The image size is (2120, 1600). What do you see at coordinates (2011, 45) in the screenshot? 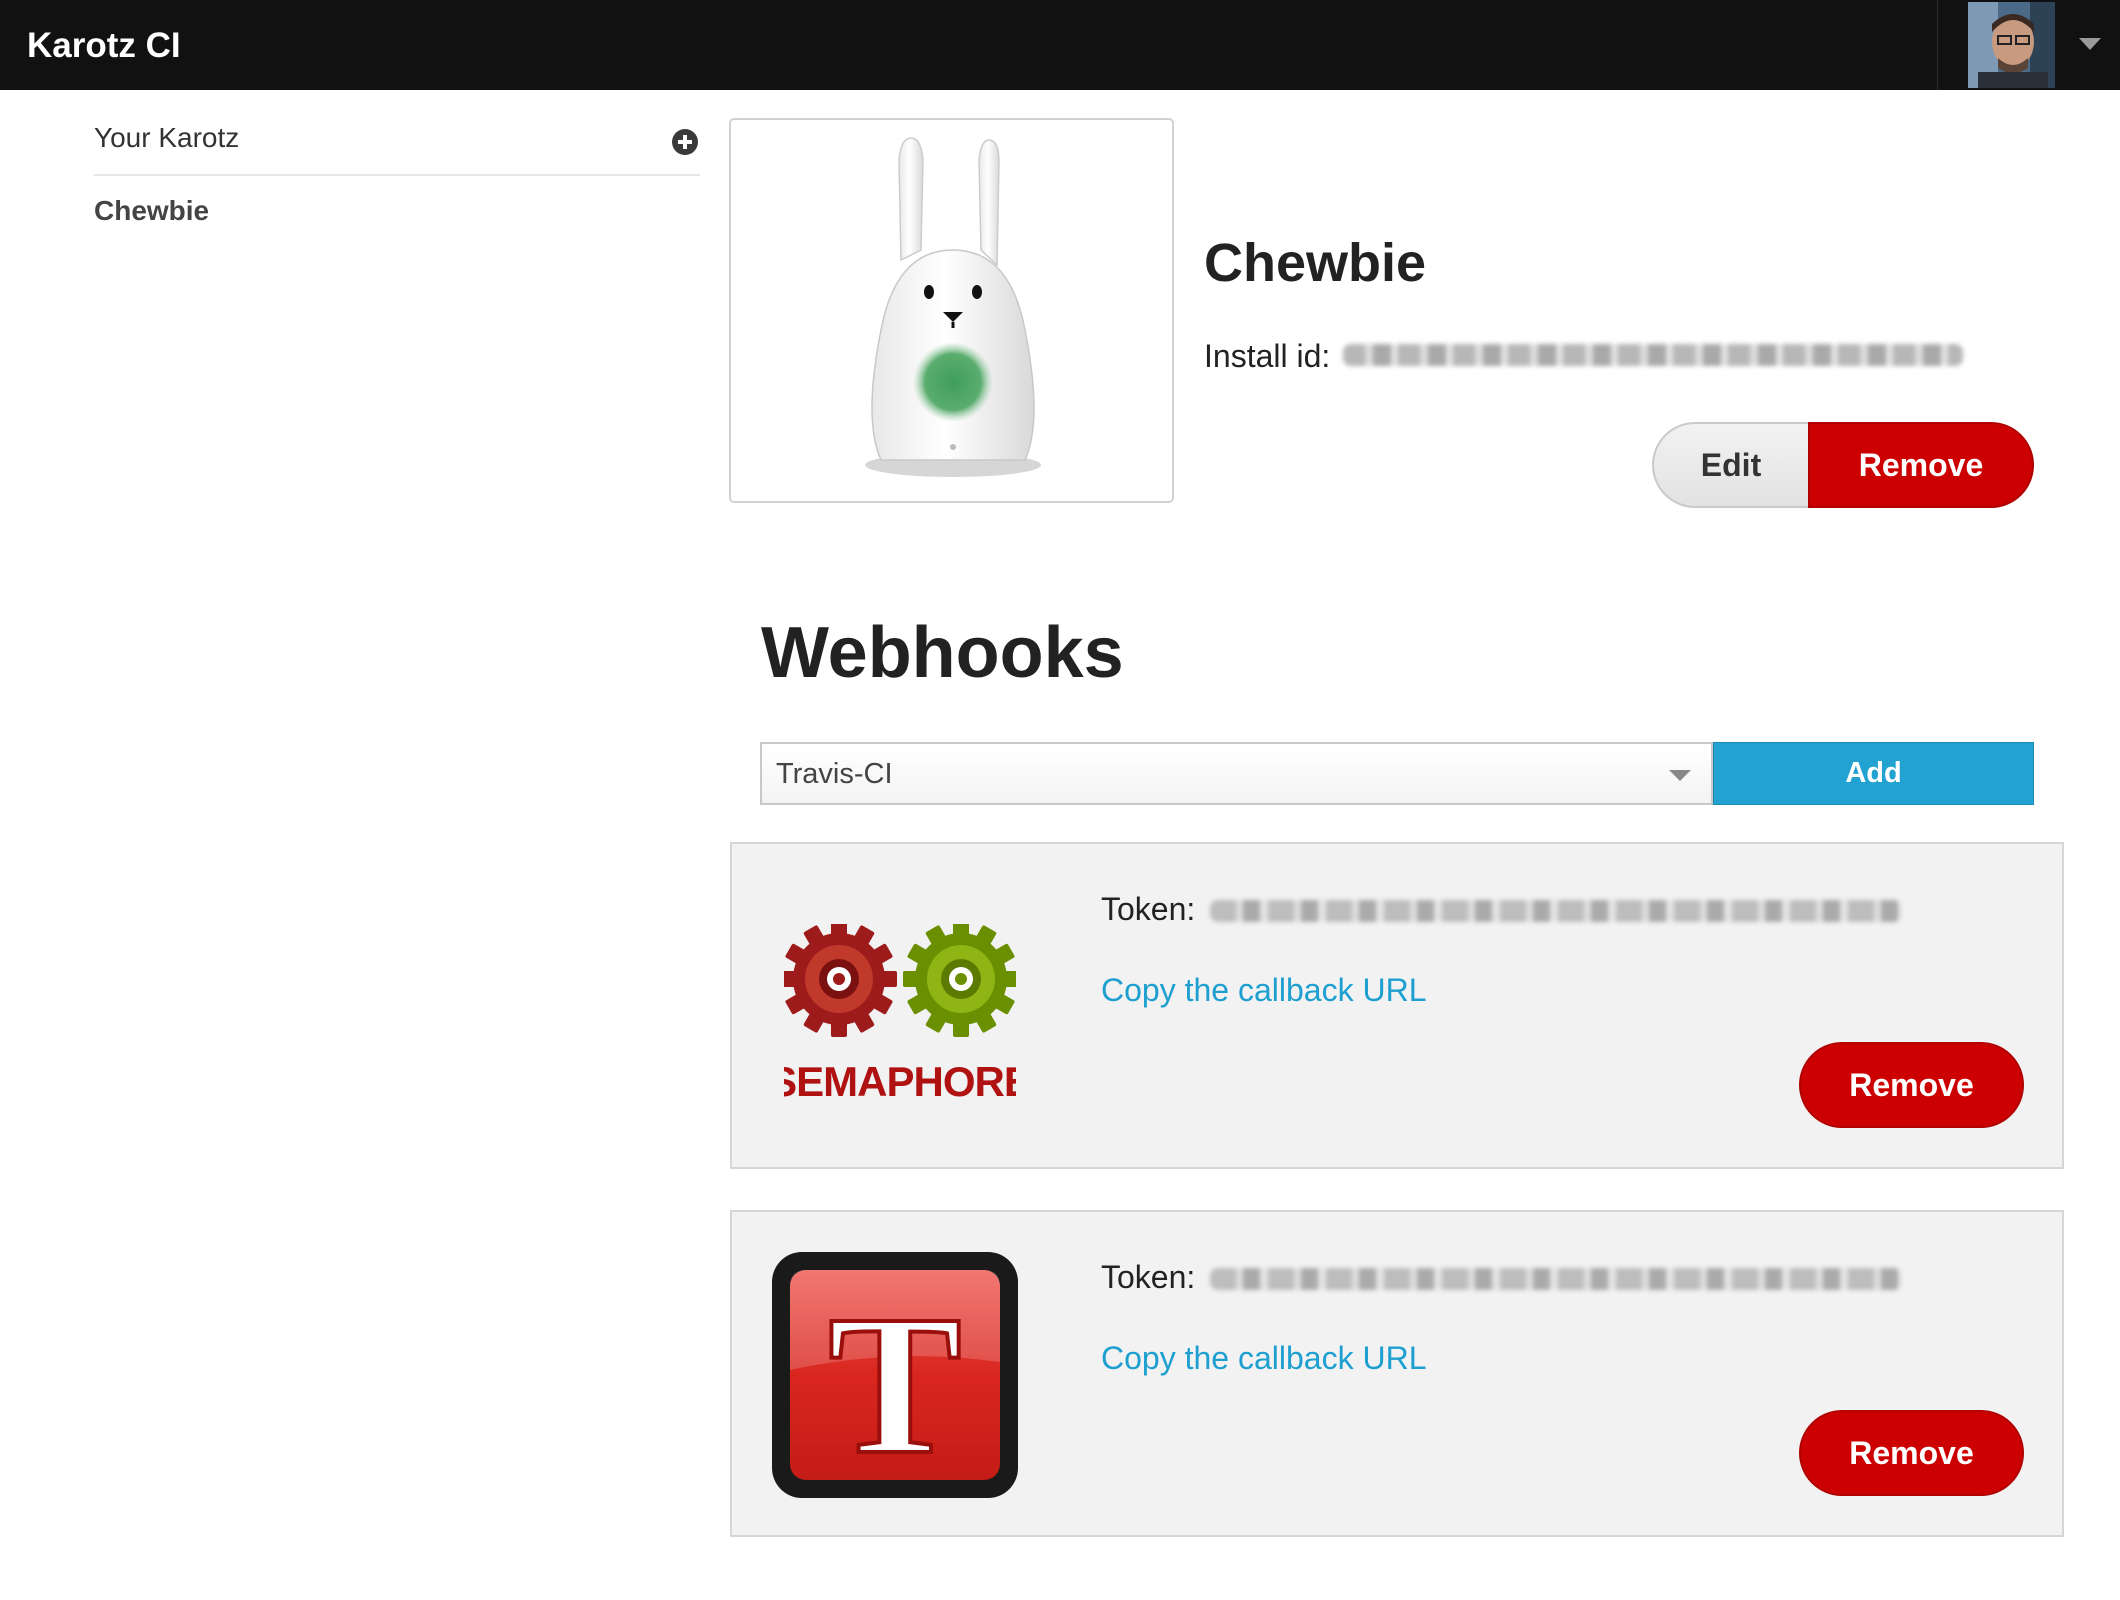
I see `avatar` at bounding box center [2011, 45].